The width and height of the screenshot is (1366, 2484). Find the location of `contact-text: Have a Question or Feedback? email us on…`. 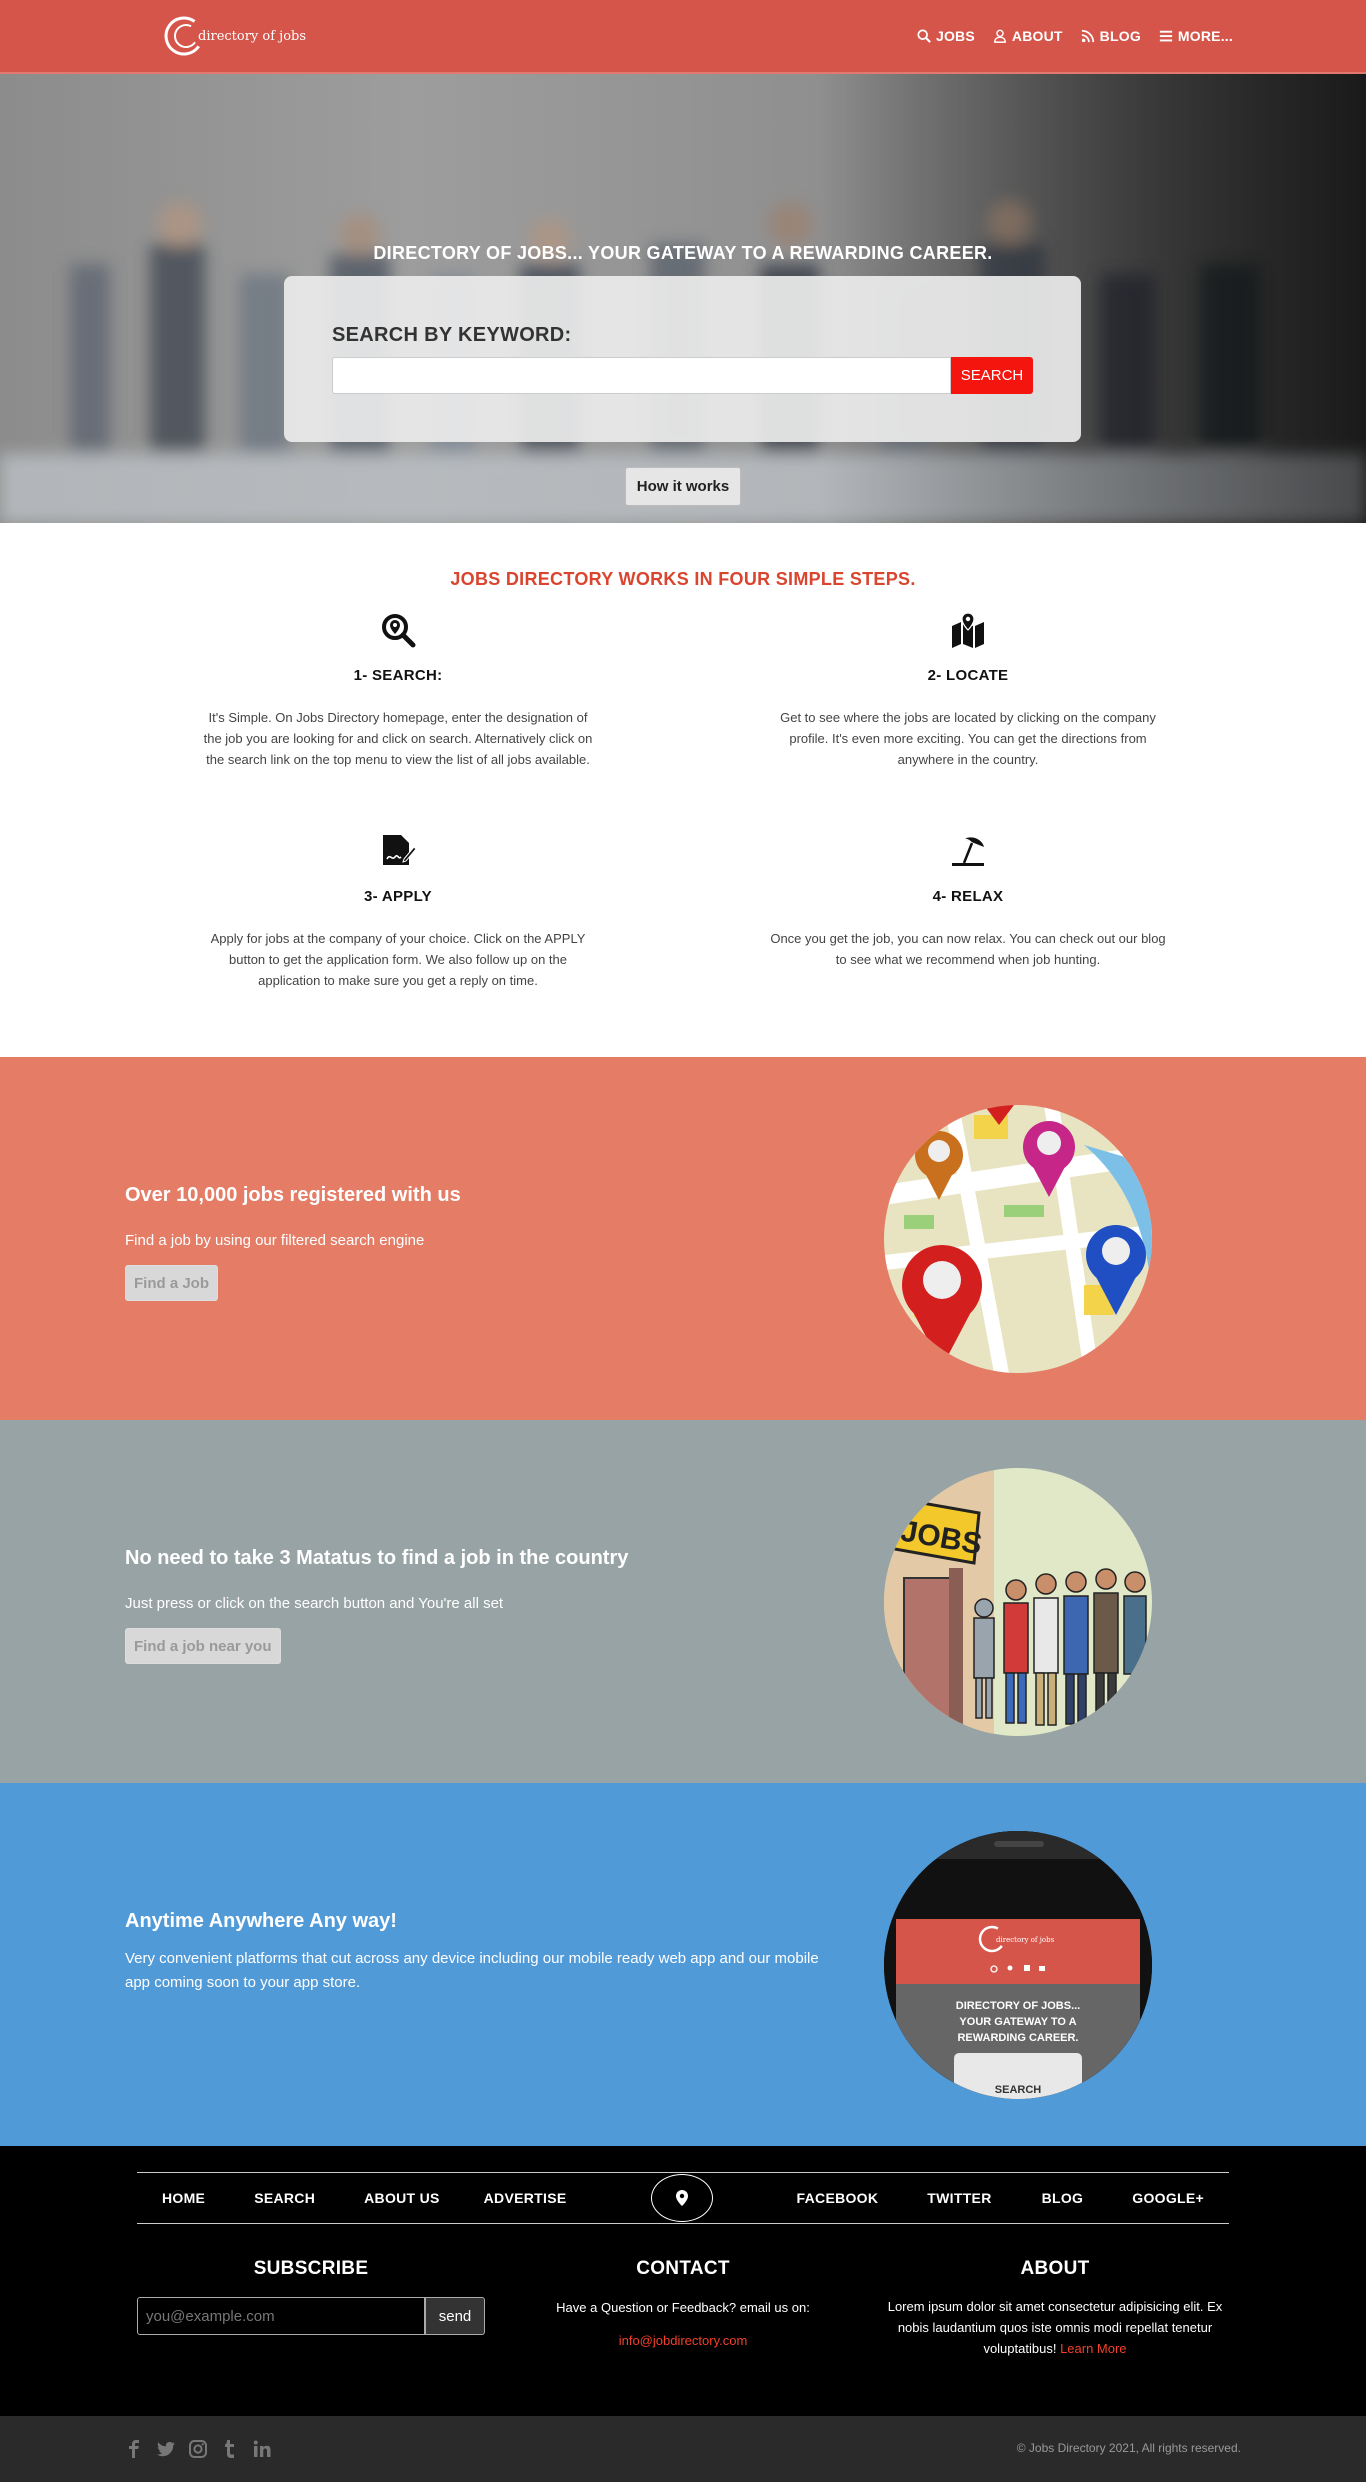

contact-text: Have a Question or Feedback? email us on… is located at coordinates (683, 2307).